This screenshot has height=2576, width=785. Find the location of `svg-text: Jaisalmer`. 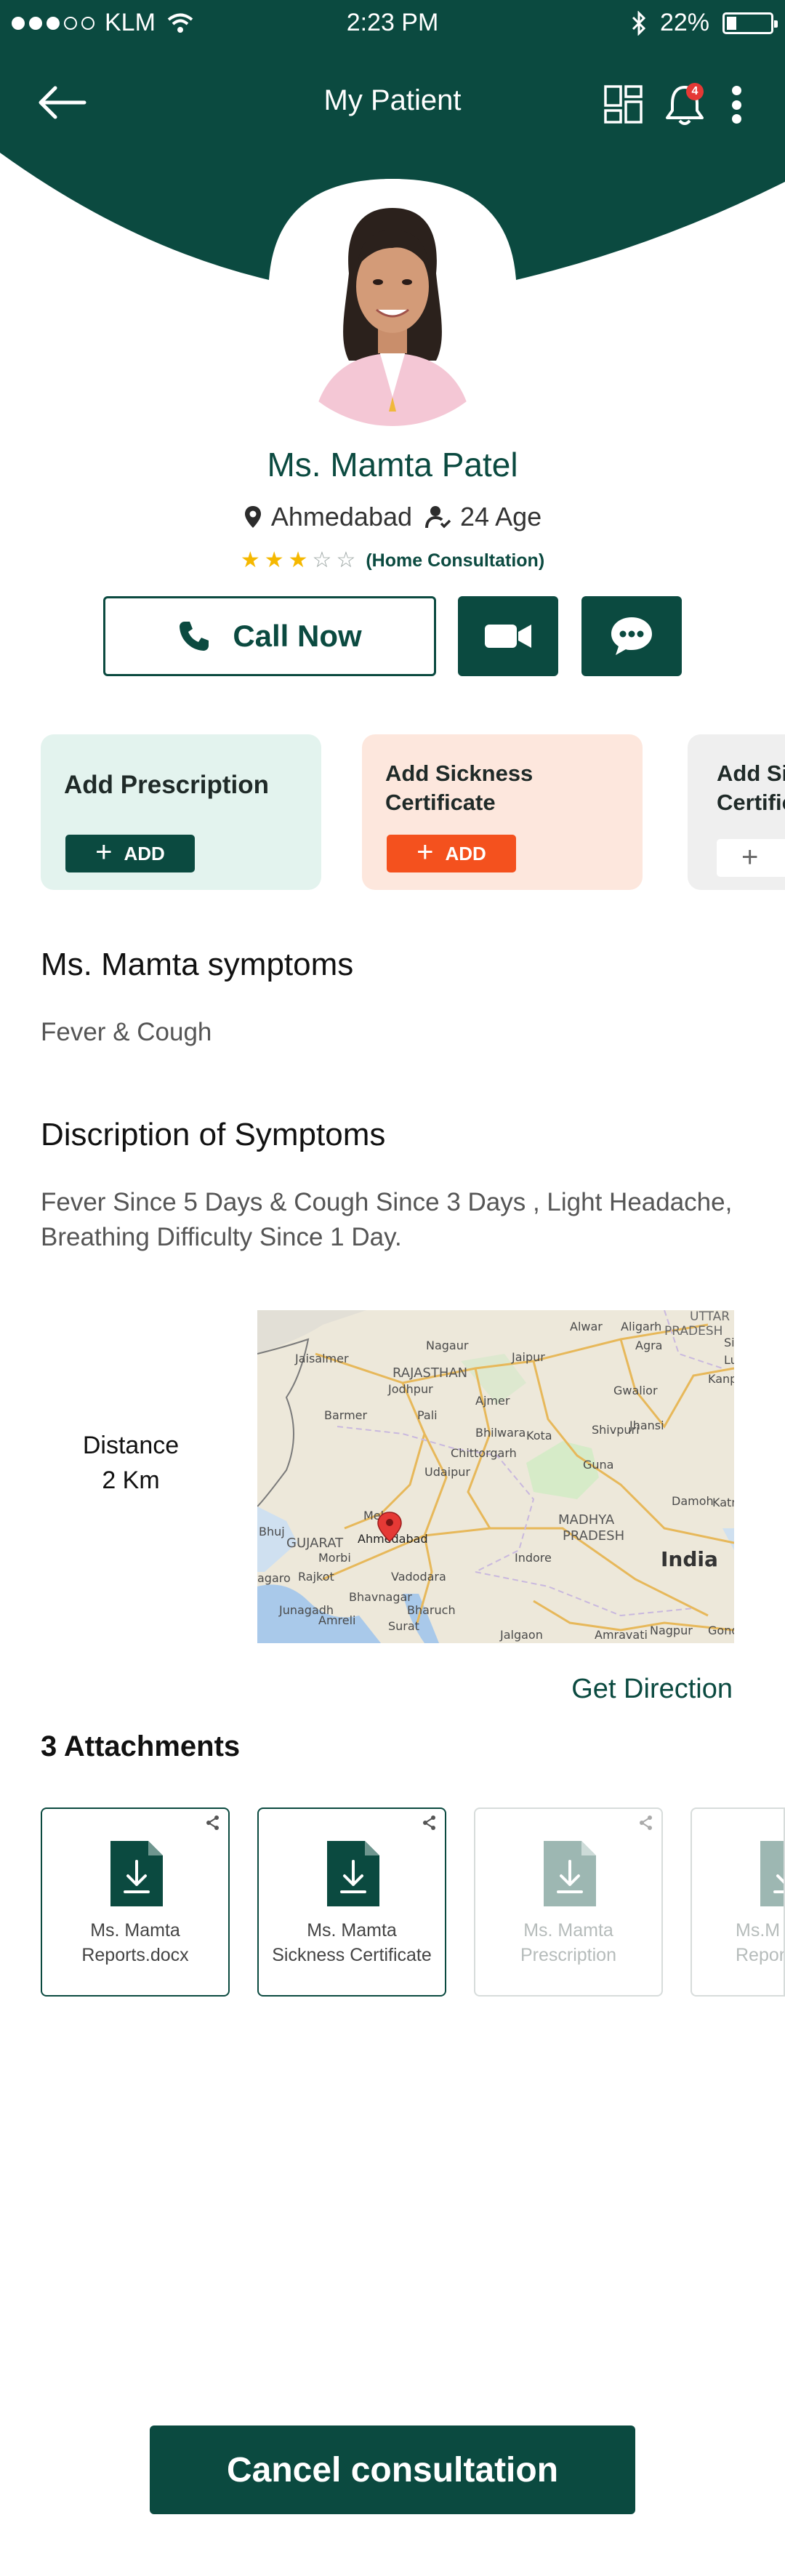

svg-text: Jaisalmer is located at coordinates (321, 1359).